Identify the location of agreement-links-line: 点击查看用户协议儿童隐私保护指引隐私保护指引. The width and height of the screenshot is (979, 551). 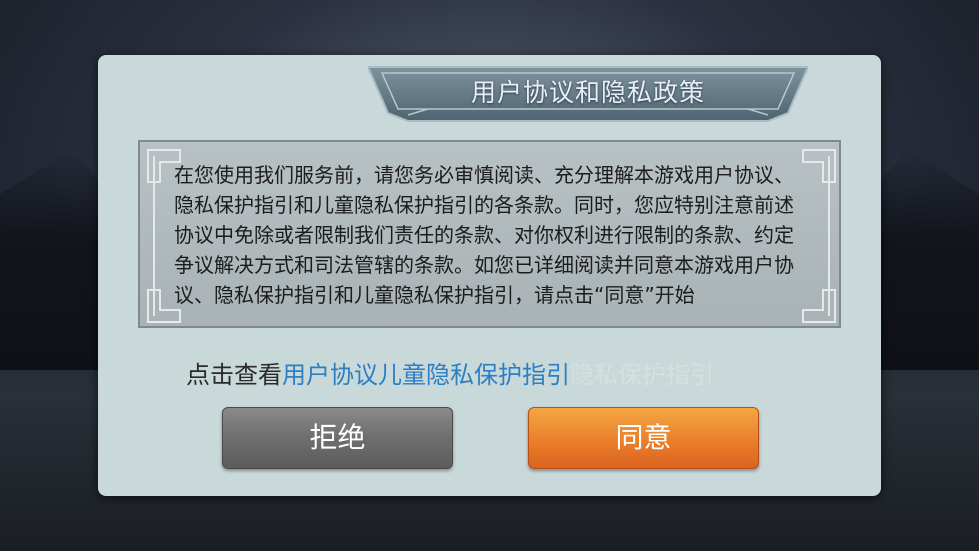
(496, 372).